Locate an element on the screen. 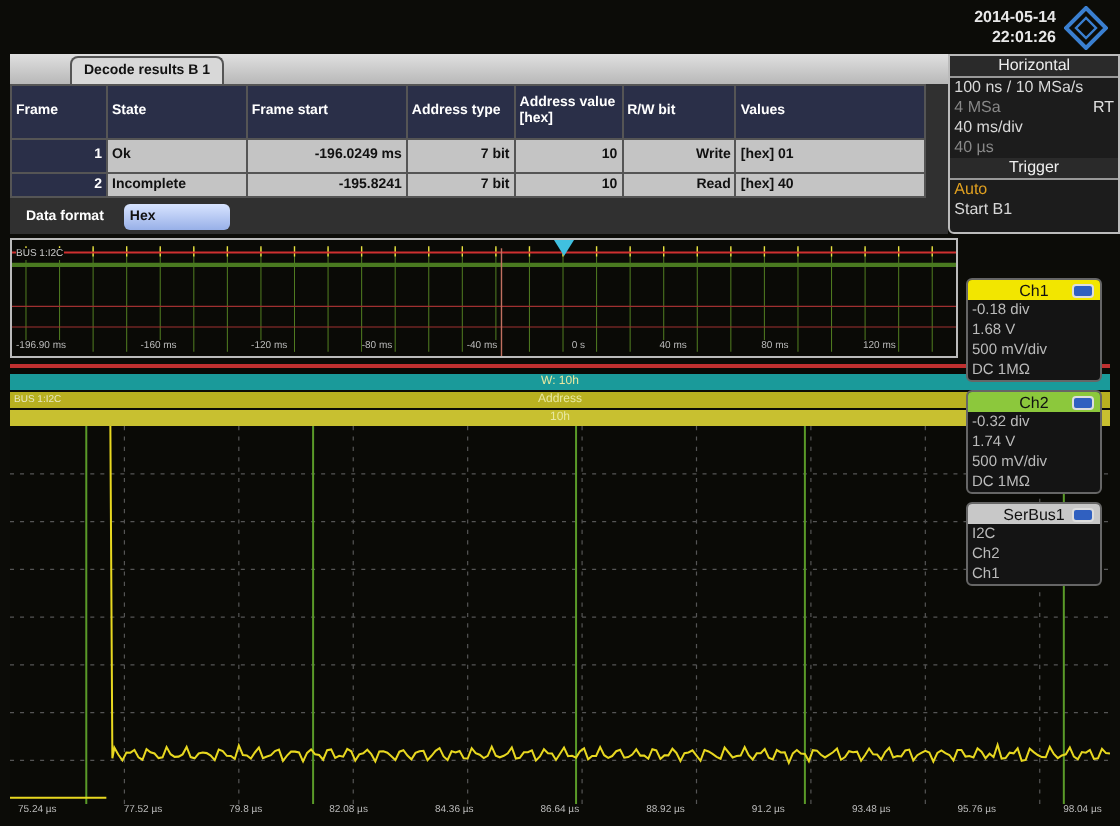  channel-name: Ch2 is located at coordinates (1034, 402).